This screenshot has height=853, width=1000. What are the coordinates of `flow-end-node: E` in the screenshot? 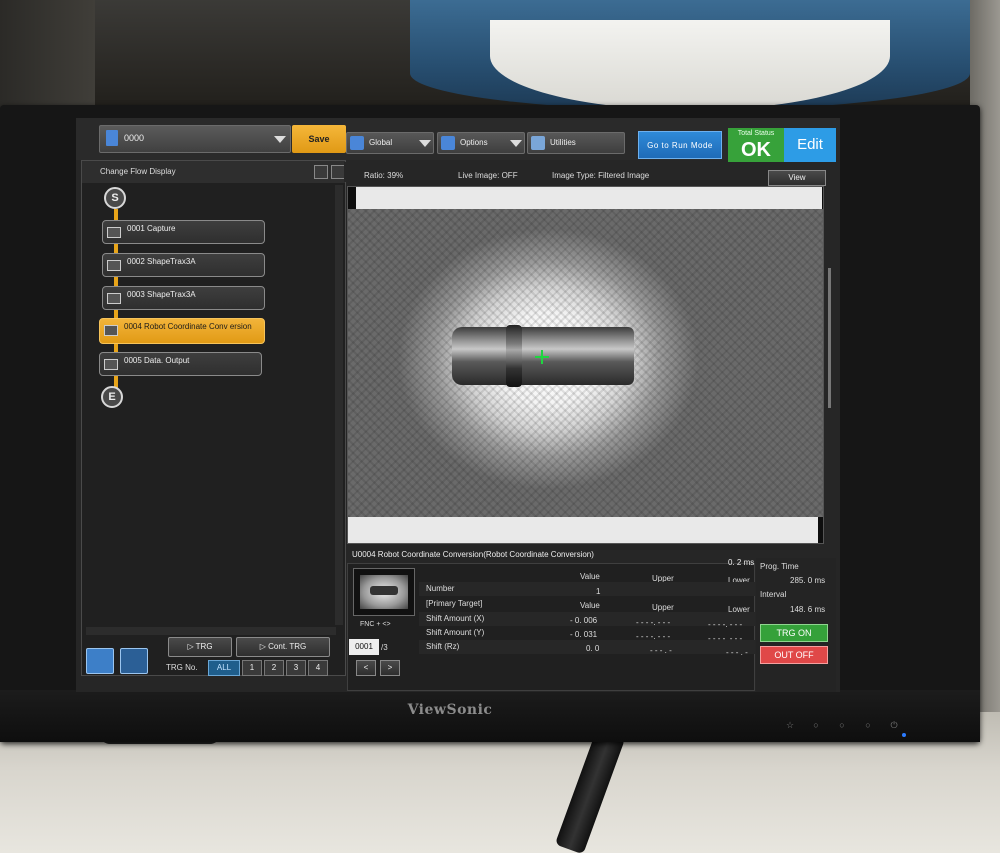 It's located at (112, 397).